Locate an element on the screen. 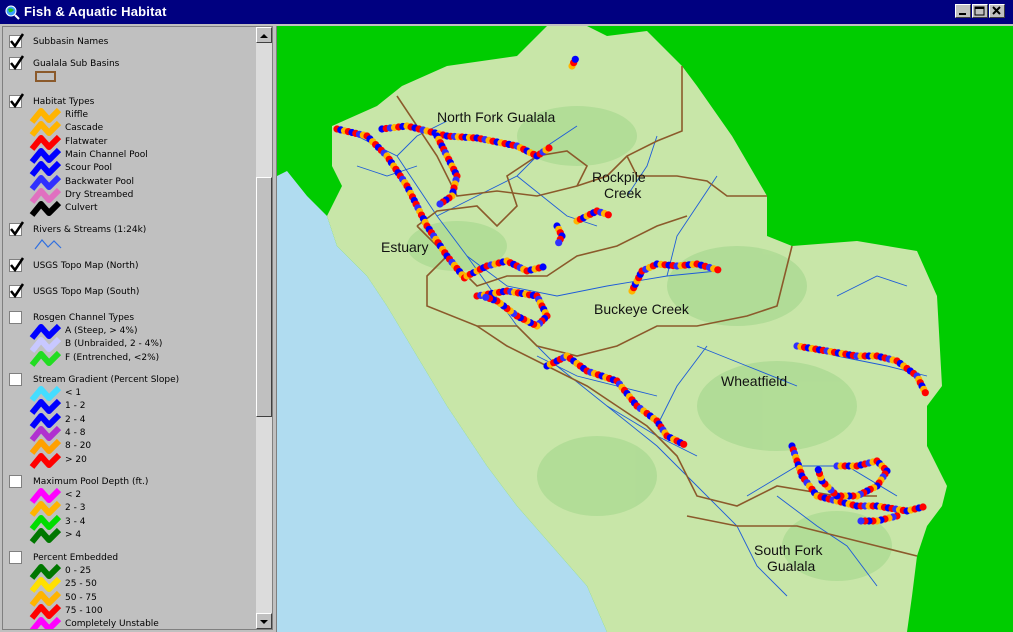  maximize-icon is located at coordinates (979, 11).